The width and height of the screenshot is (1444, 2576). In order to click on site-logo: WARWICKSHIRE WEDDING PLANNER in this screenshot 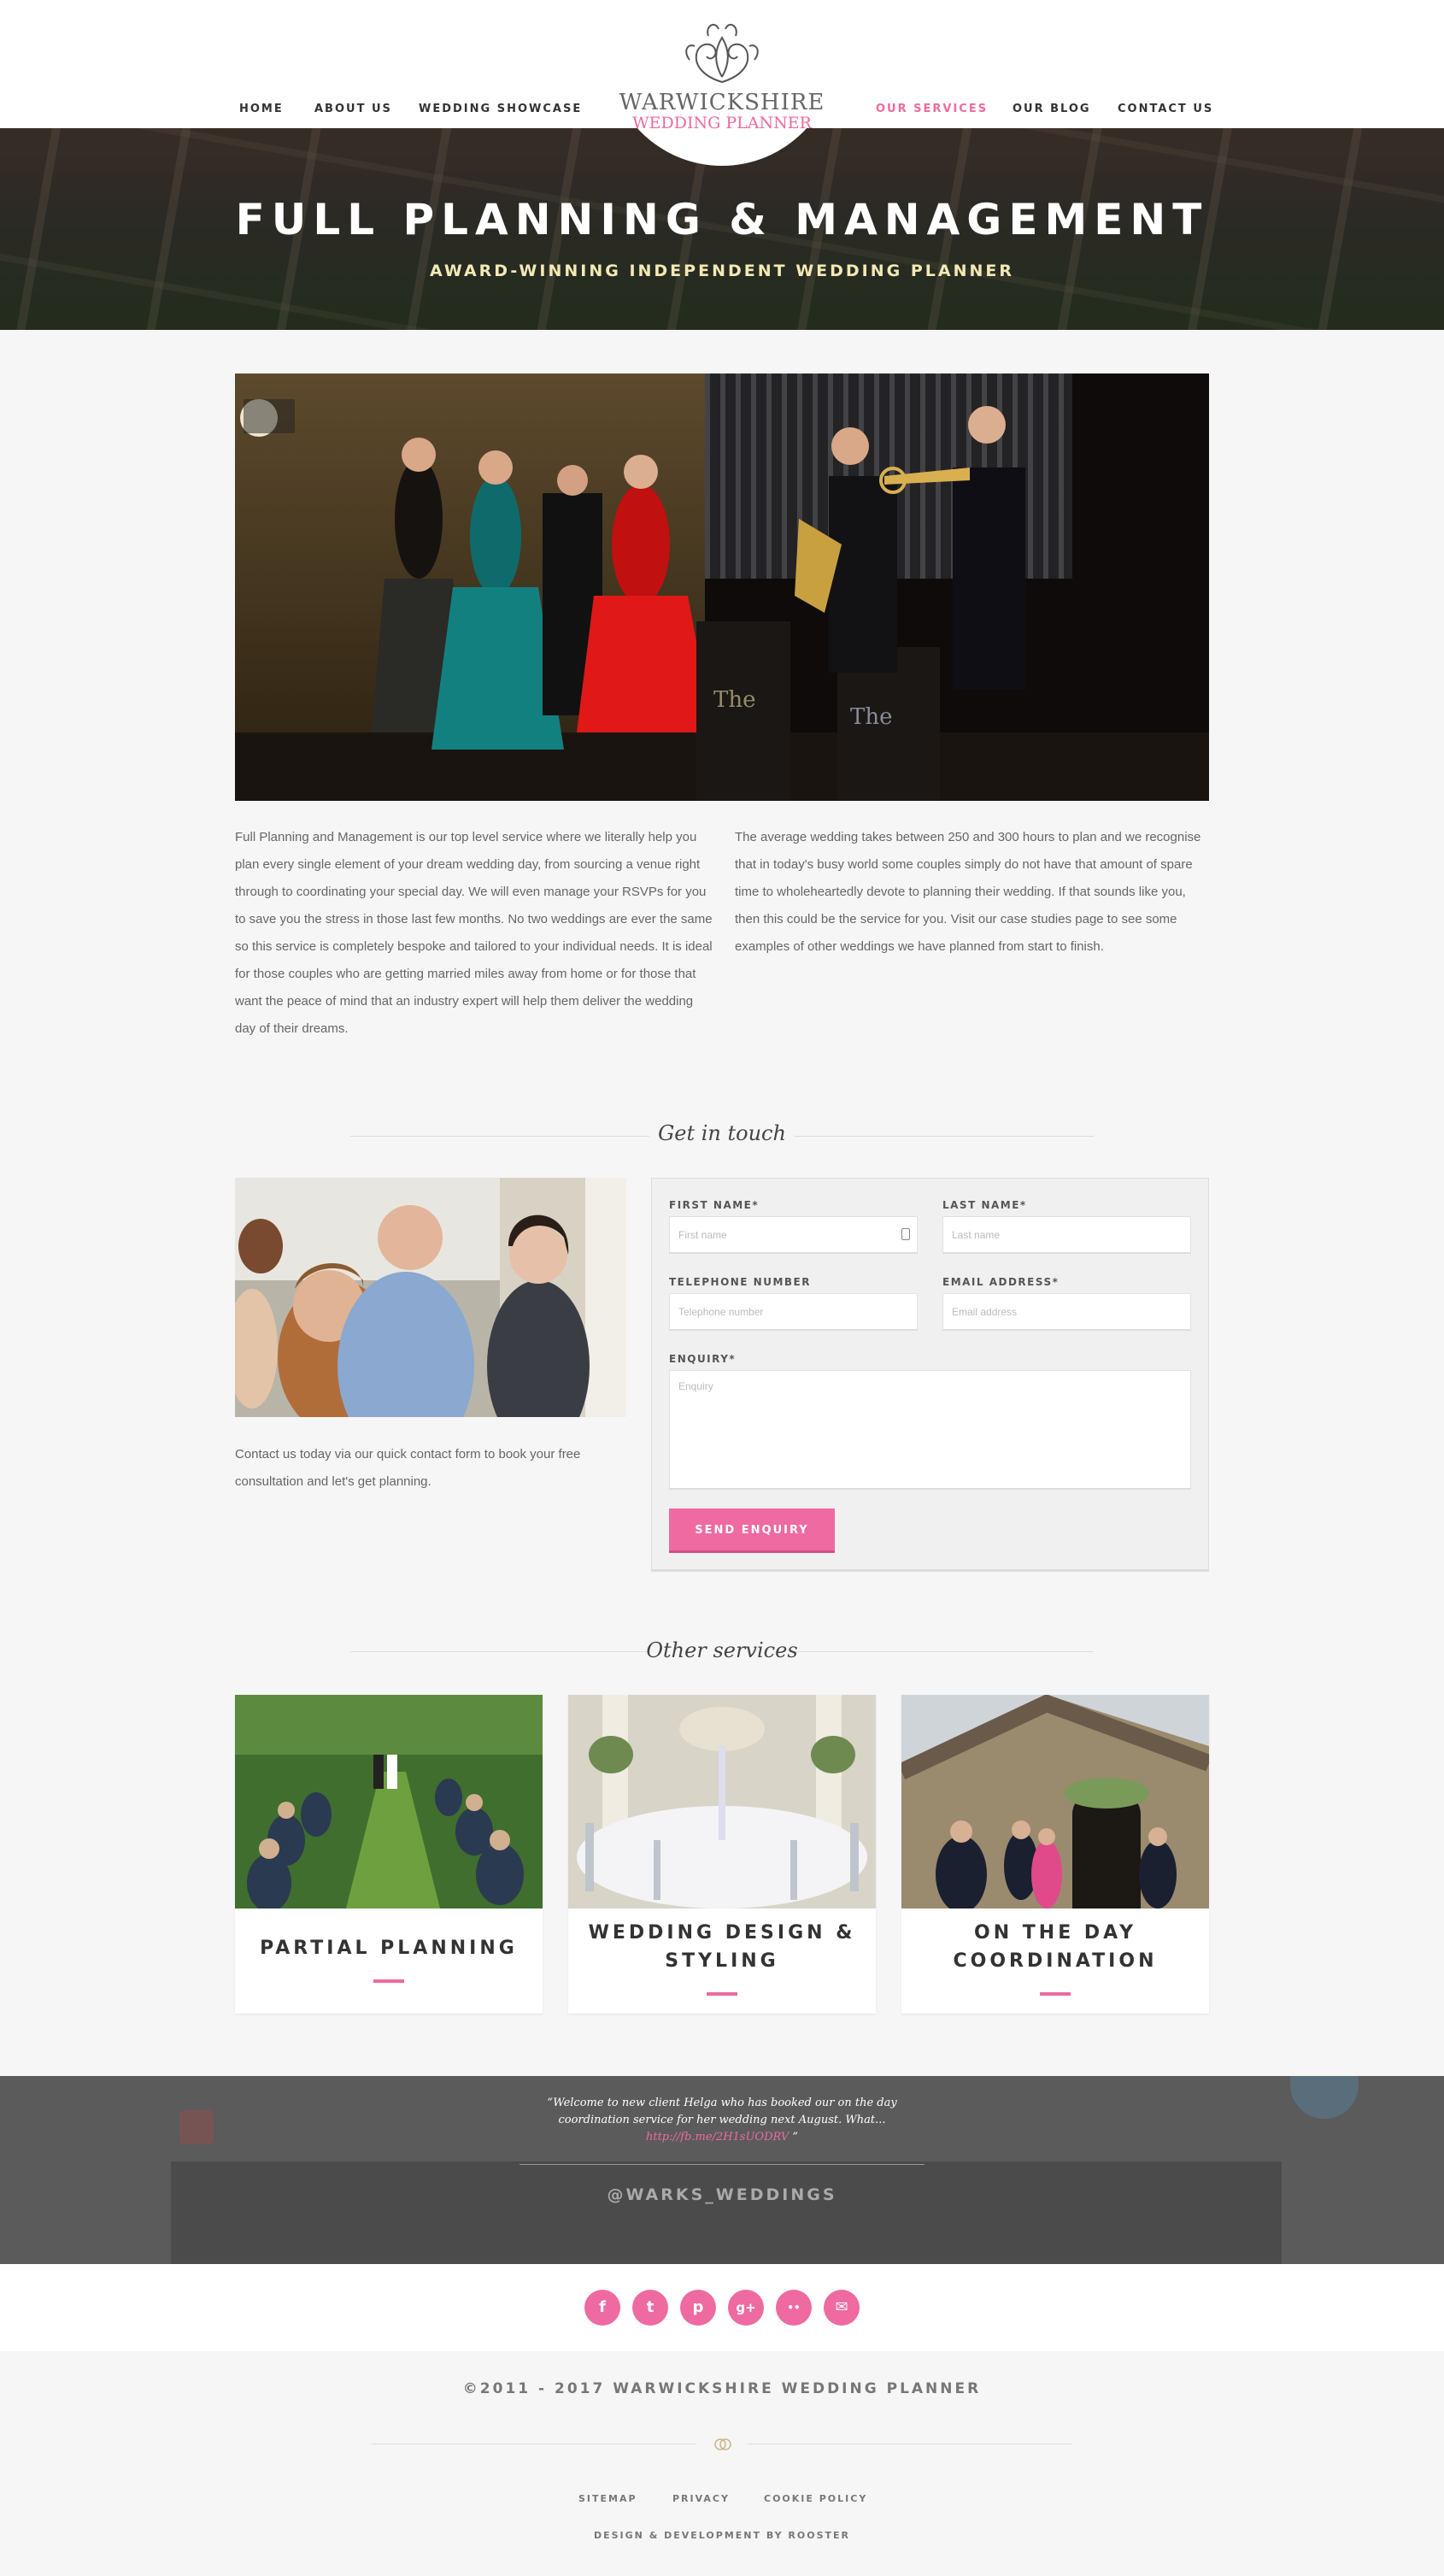, I will do `click(722, 66)`.